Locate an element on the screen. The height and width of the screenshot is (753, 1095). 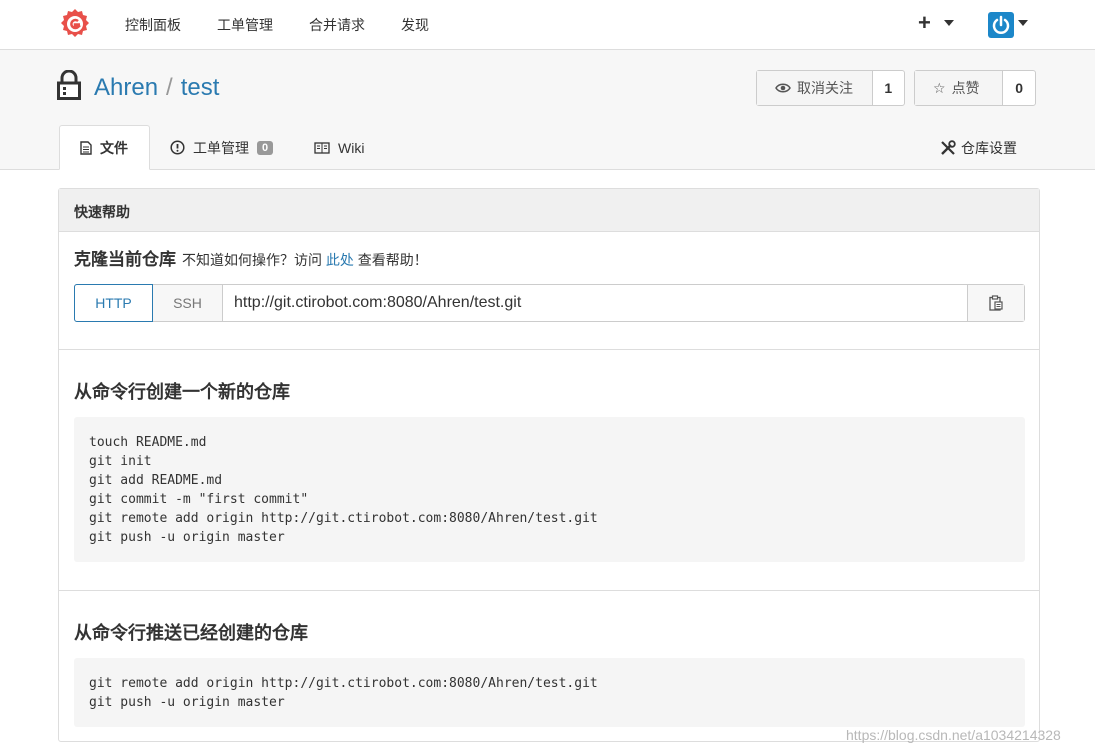
avatar is located at coordinates (1001, 25).